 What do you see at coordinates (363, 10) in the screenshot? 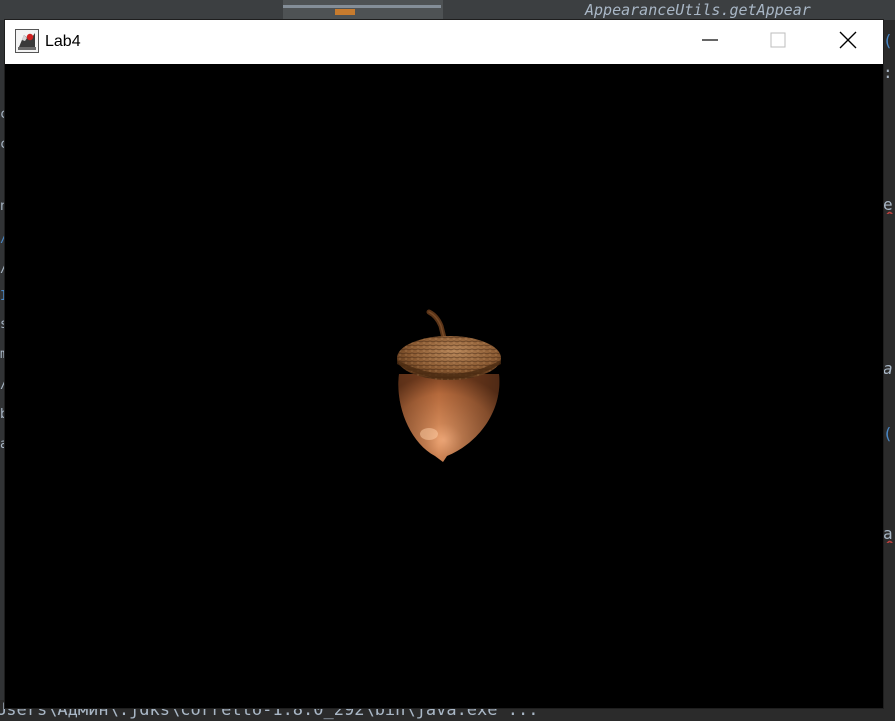
I see `ide-active-tab` at bounding box center [363, 10].